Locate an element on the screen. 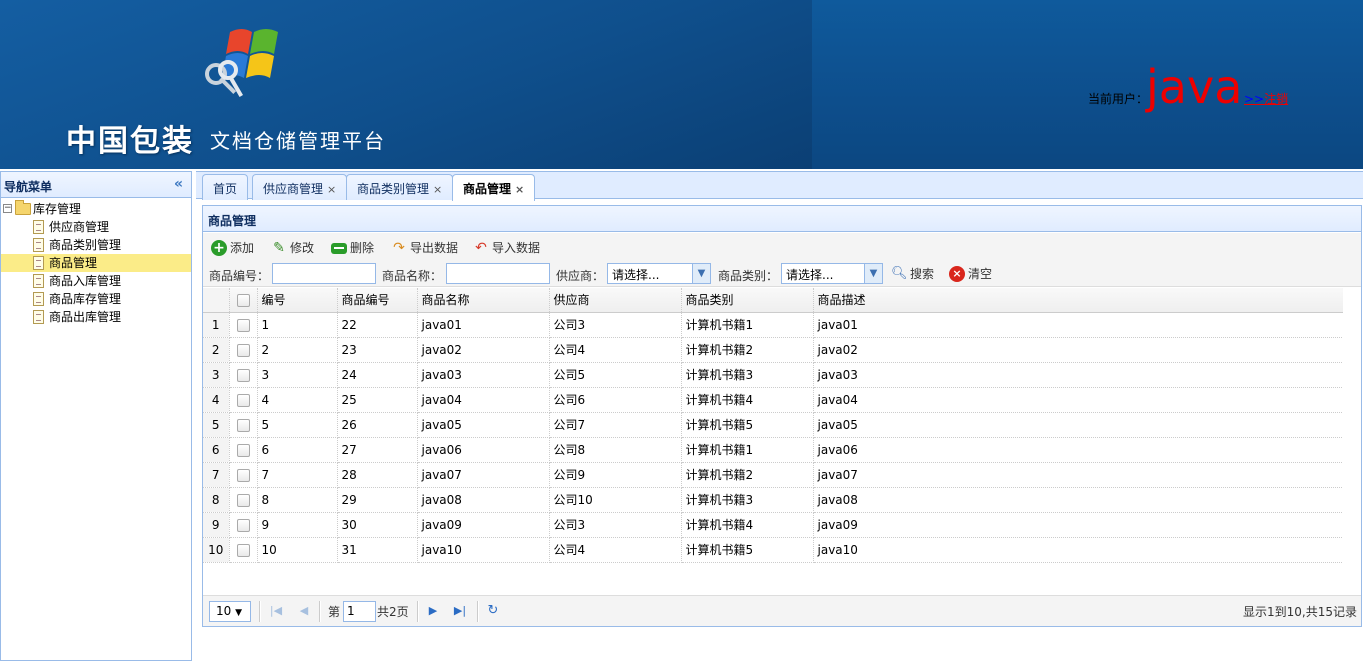  cell-id: 6 is located at coordinates (297, 450).